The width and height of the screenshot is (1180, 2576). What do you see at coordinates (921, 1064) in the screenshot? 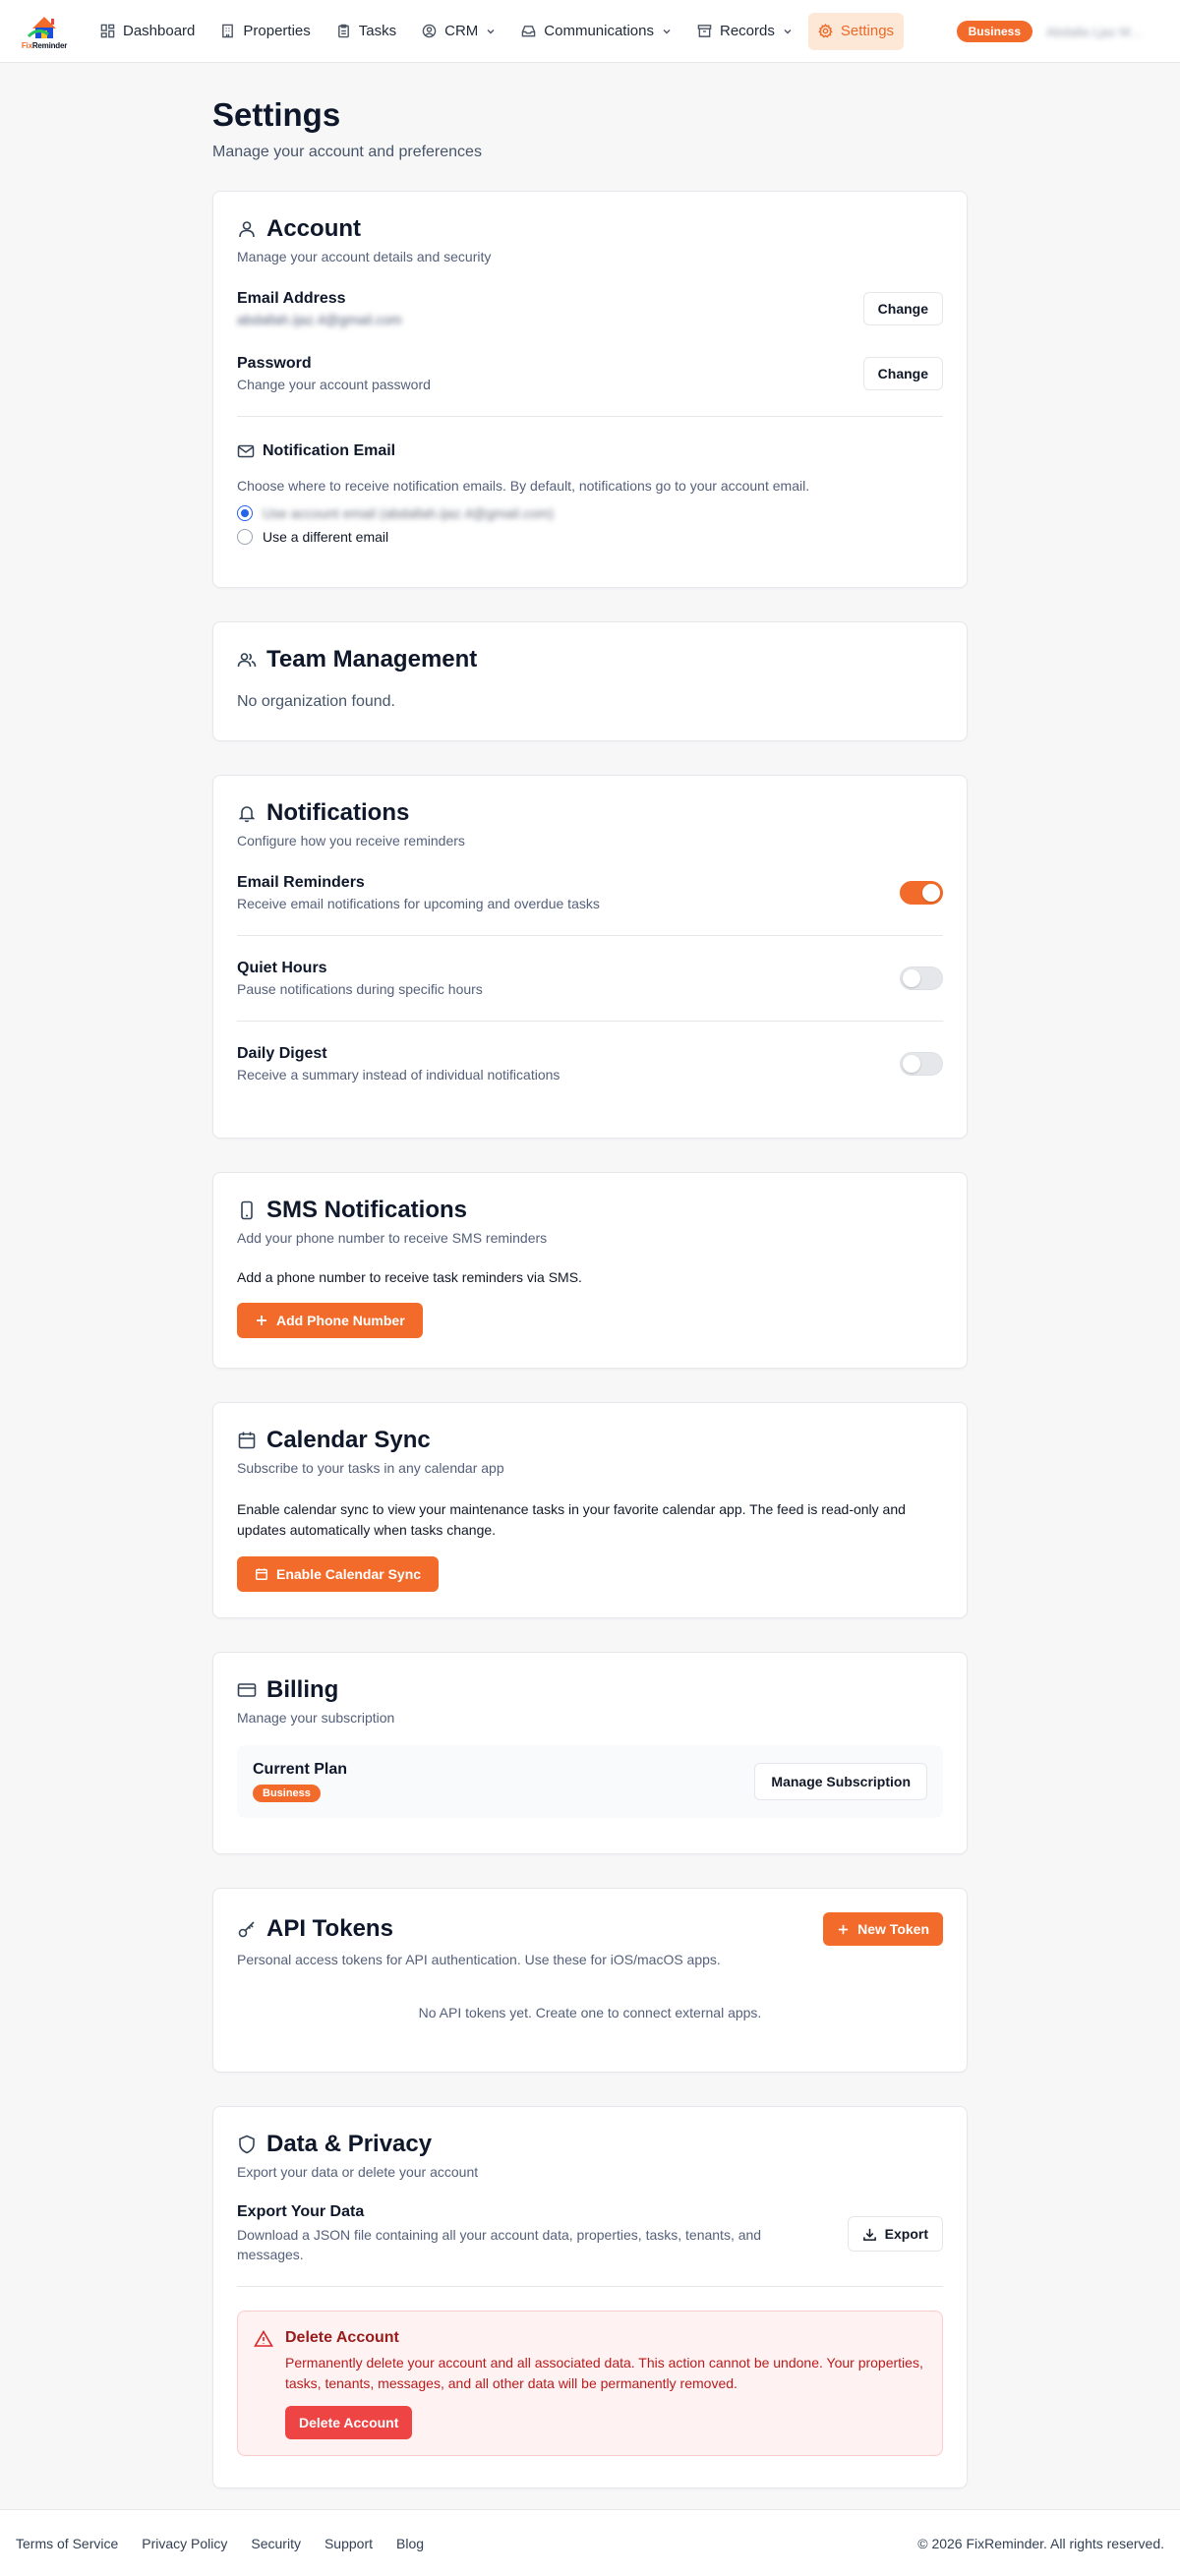
I see `daily-digest-toggle` at bounding box center [921, 1064].